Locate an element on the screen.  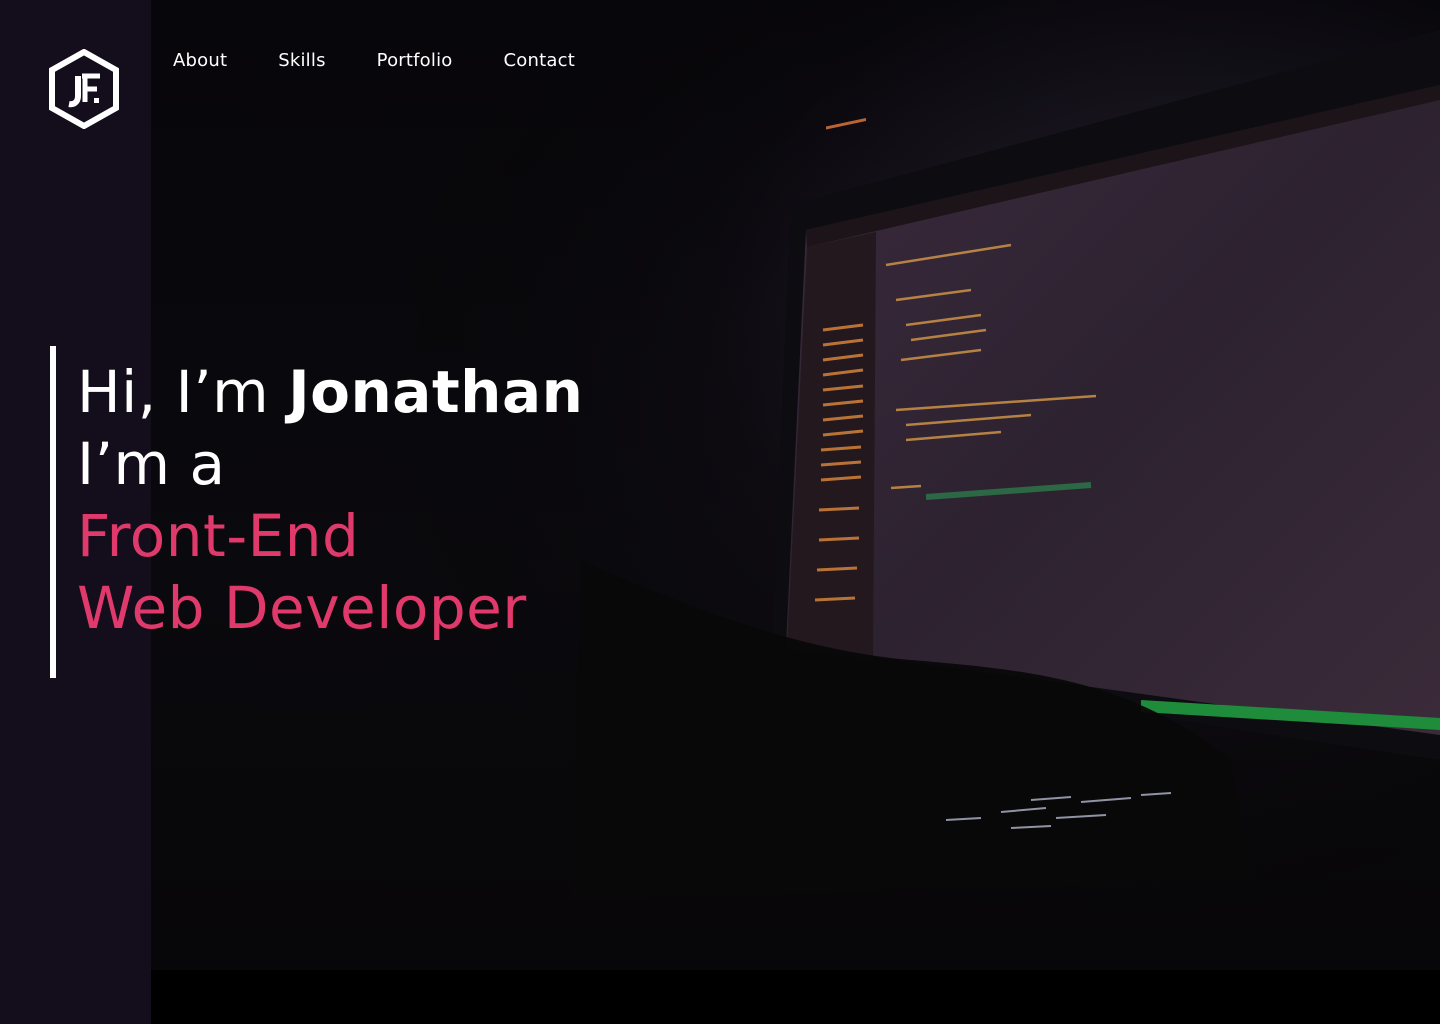
role-line-1: Front-End is located at coordinates (218, 536).